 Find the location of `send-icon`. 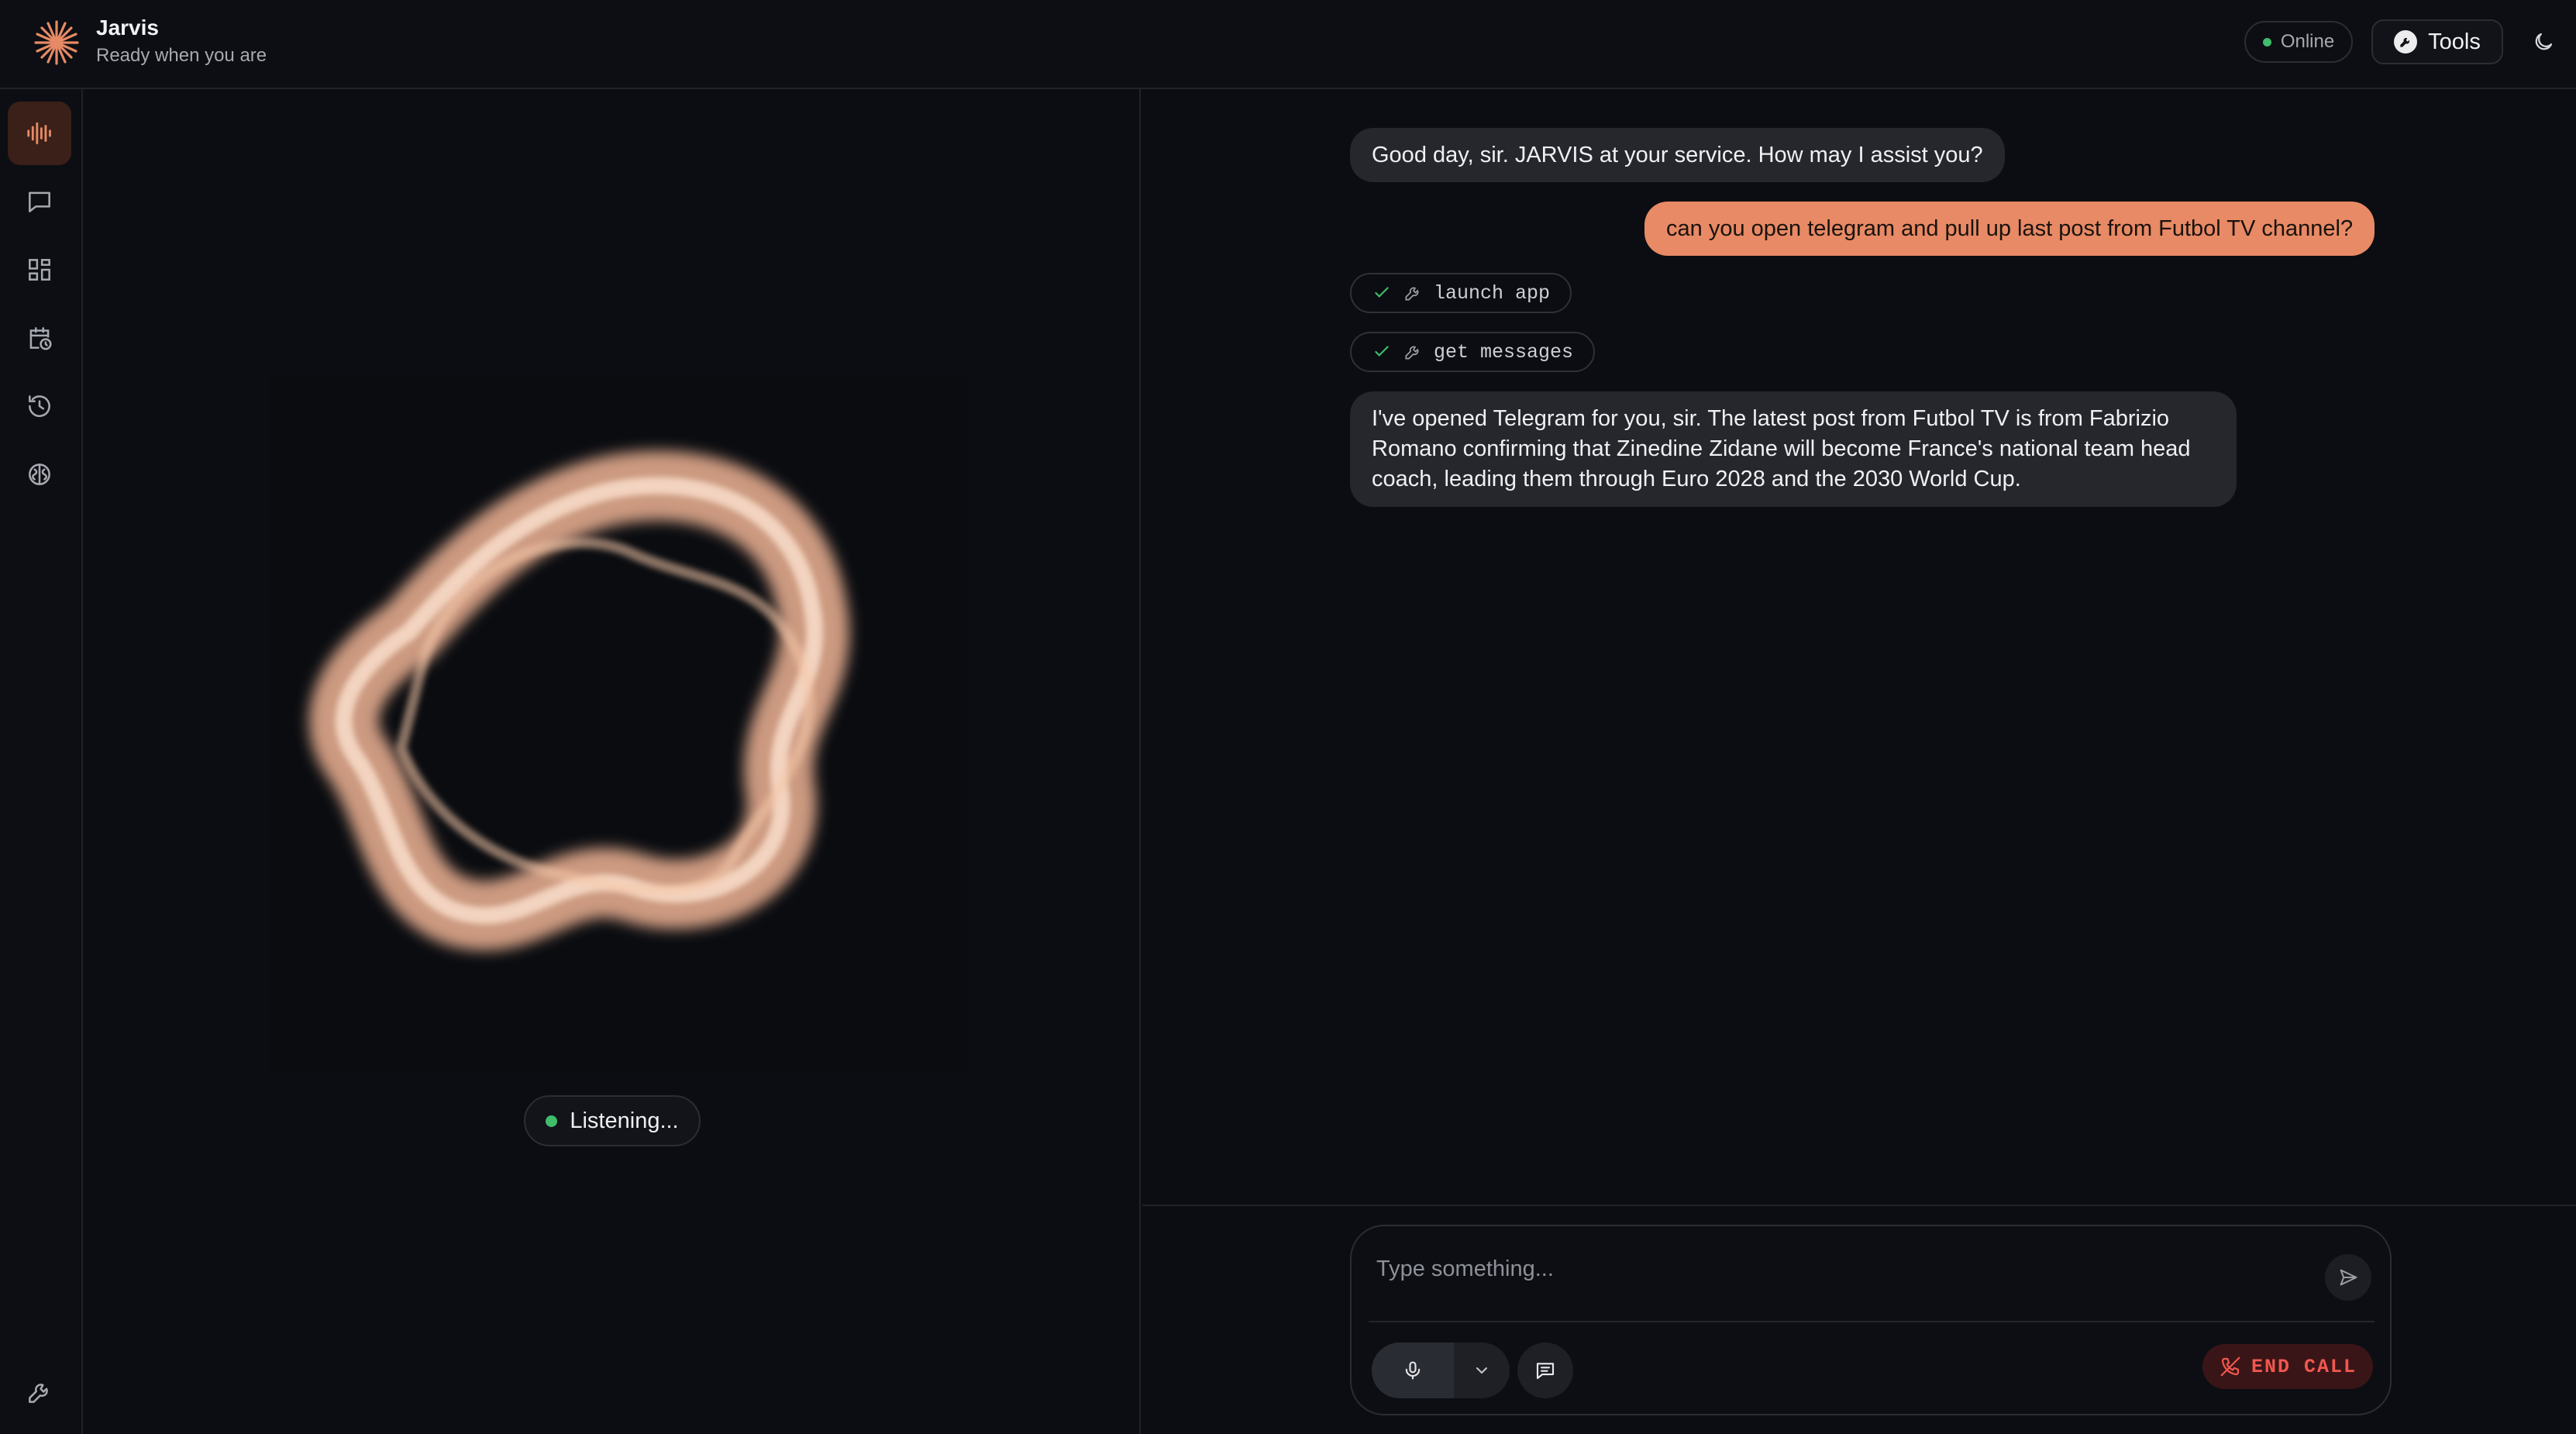

send-icon is located at coordinates (2348, 1277).